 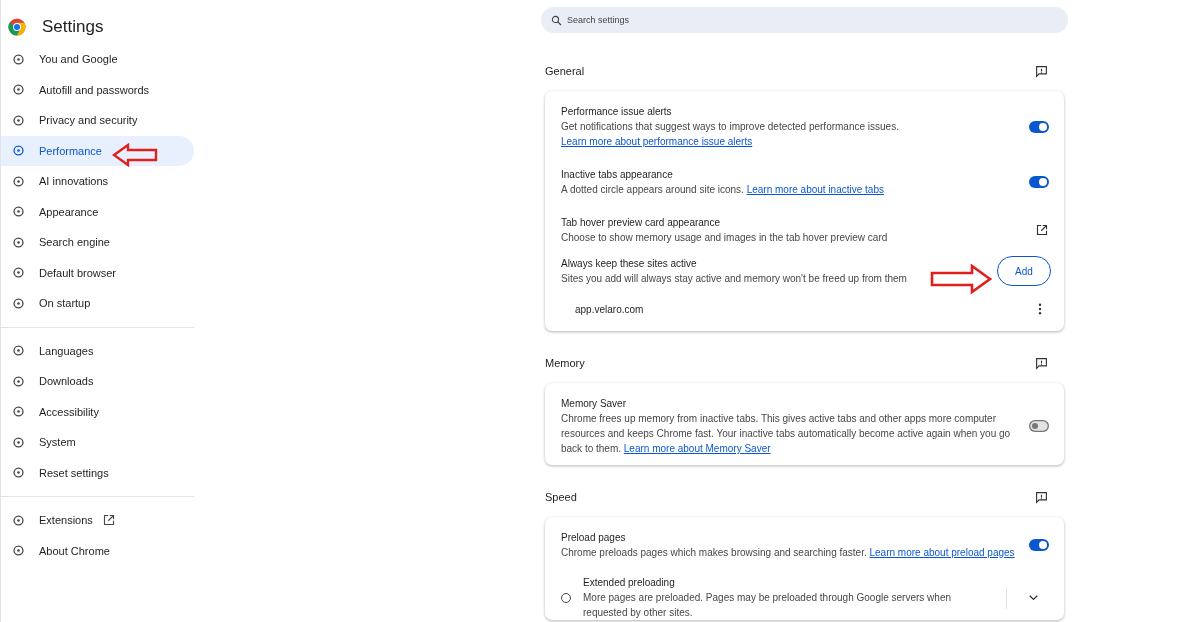 I want to click on sidebar-item: Downloads, so click(x=97, y=381).